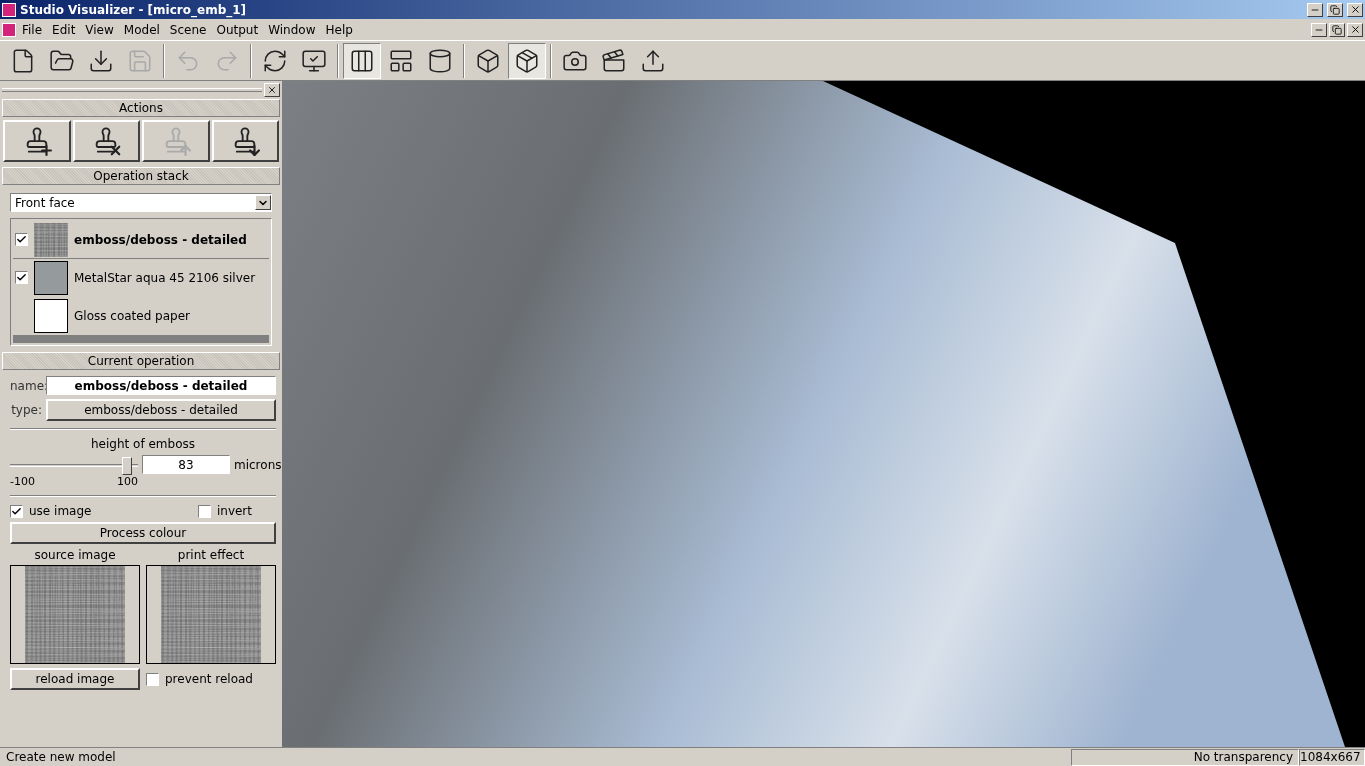 Image resolution: width=1365 pixels, height=766 pixels. What do you see at coordinates (186, 464) in the screenshot?
I see `height-field: 83` at bounding box center [186, 464].